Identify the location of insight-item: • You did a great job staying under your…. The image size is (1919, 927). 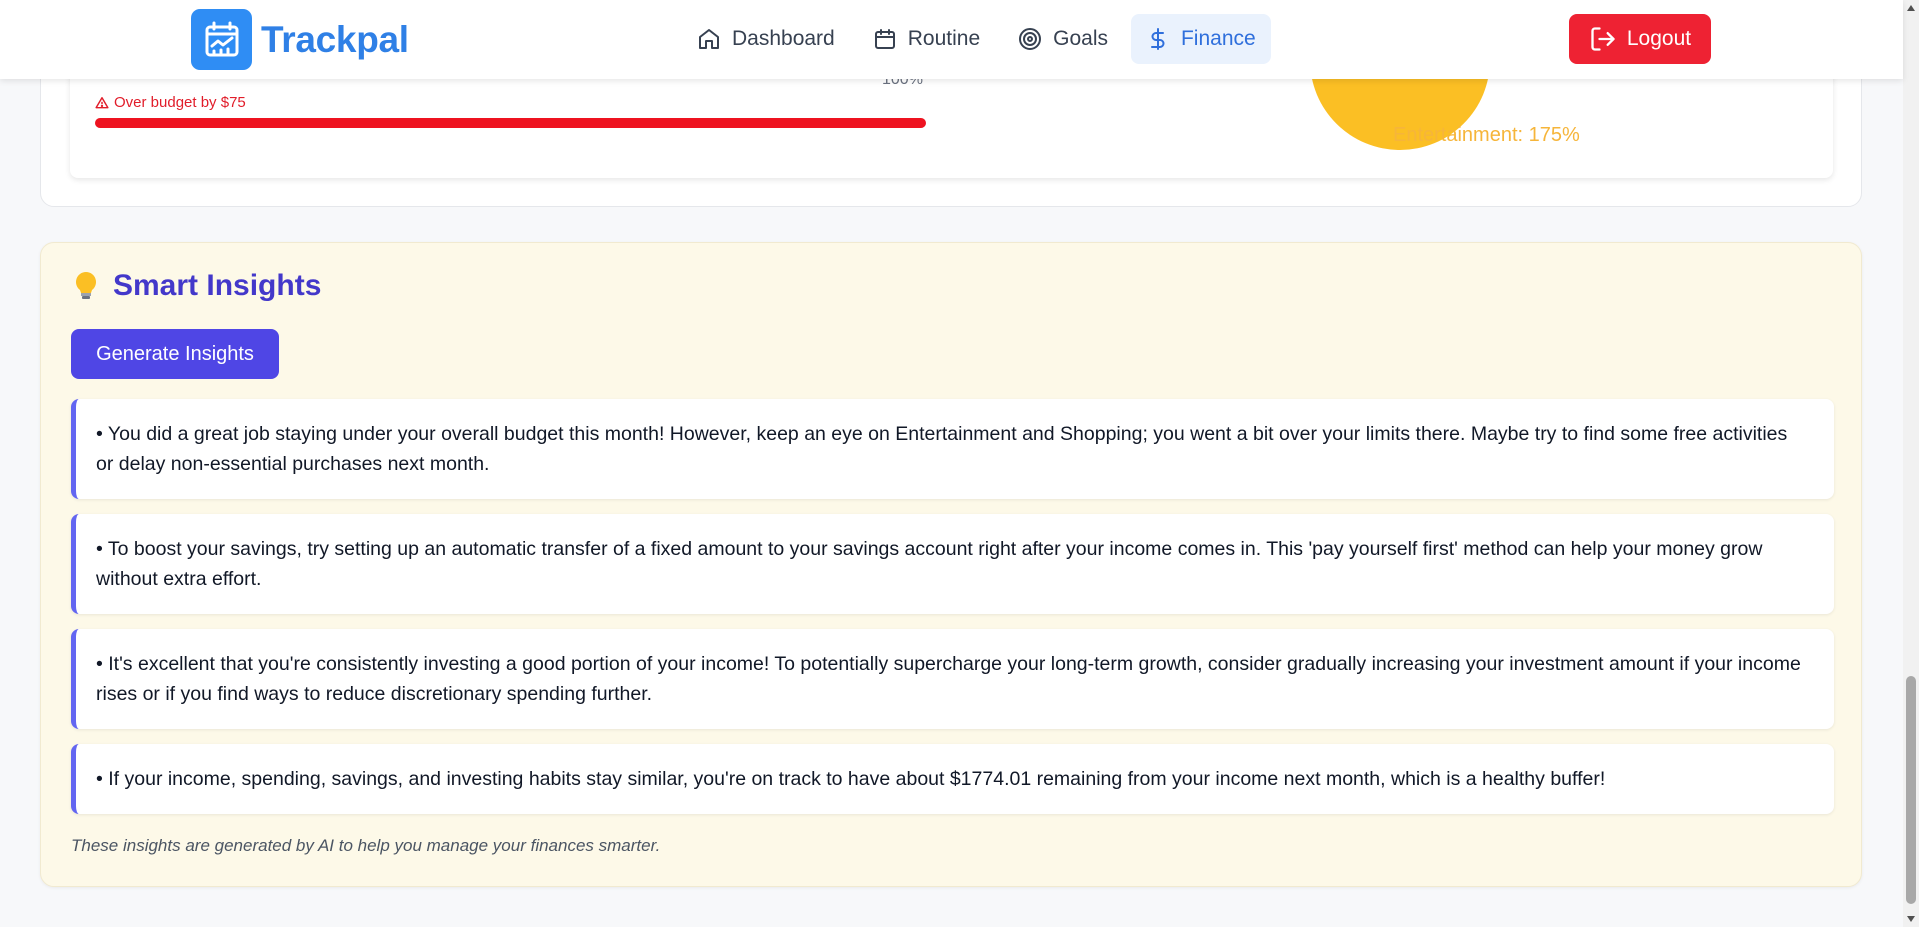
(952, 449).